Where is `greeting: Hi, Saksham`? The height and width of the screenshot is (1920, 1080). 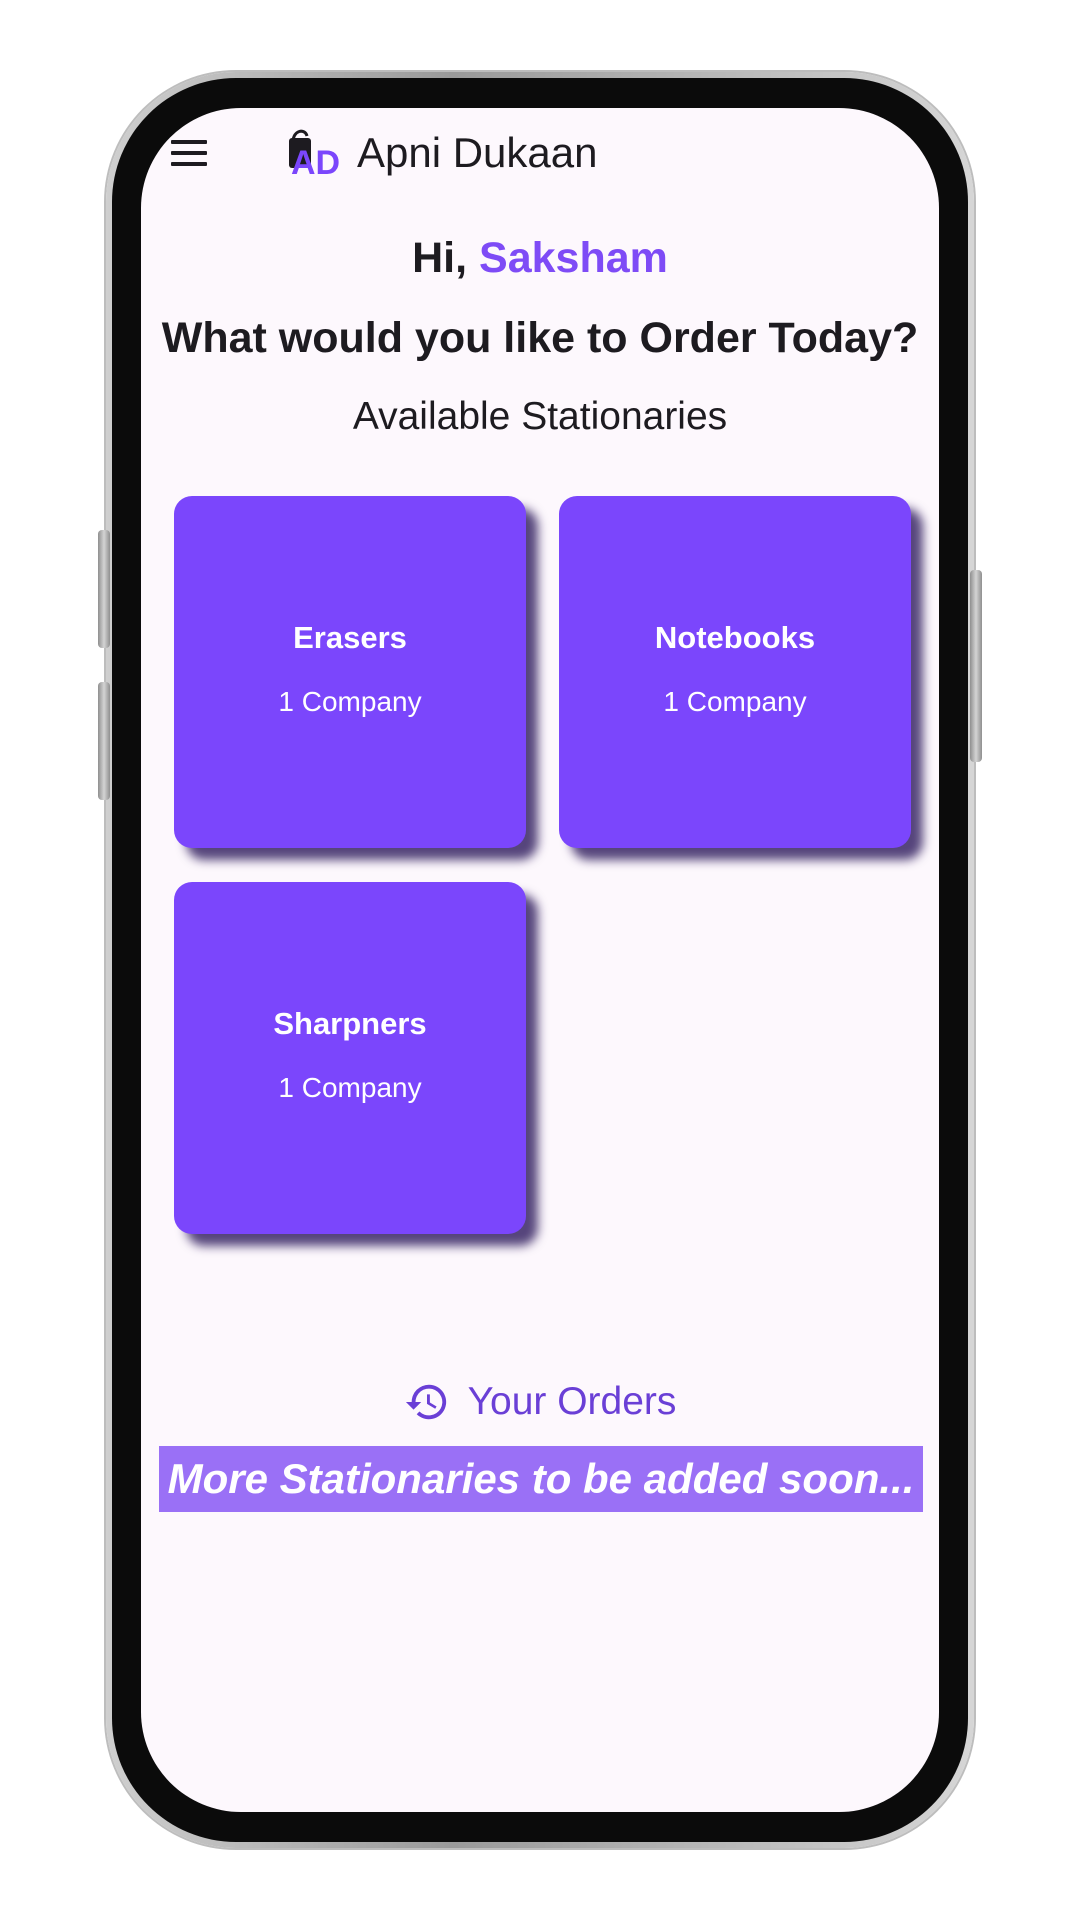
greeting: Hi, Saksham is located at coordinates (540, 258).